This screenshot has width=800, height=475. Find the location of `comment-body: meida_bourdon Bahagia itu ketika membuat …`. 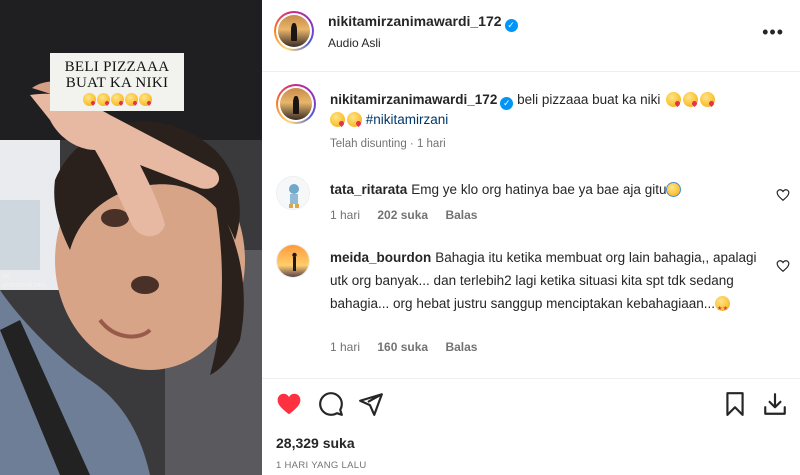

comment-body: meida_bourdon Bahagia itu ketika membuat … is located at coordinates (545, 283).